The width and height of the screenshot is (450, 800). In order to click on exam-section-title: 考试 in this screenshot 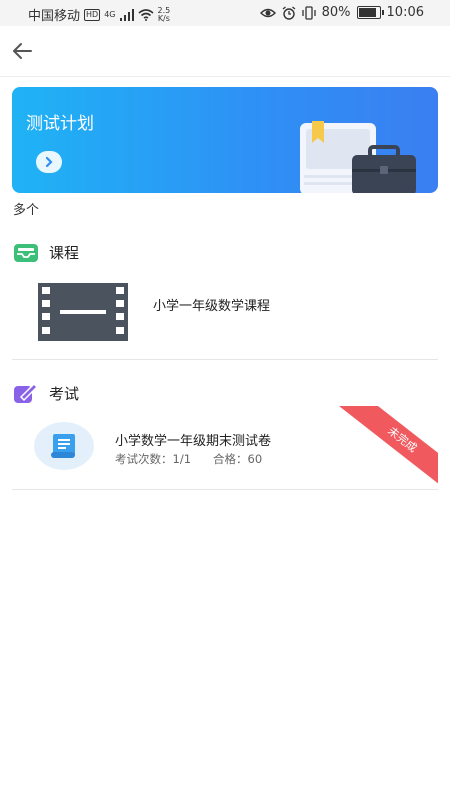, I will do `click(46, 393)`.